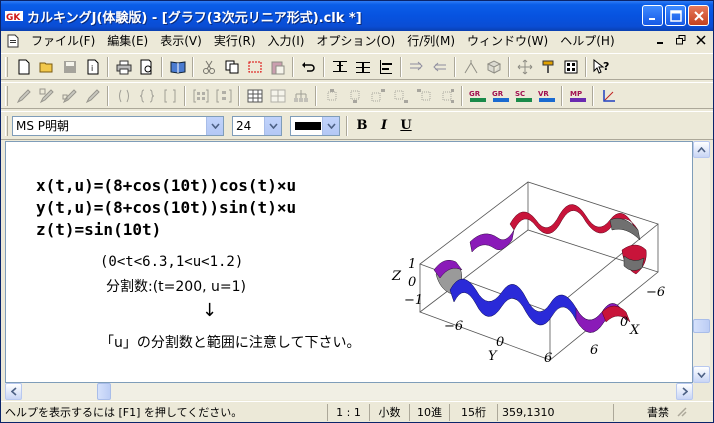  What do you see at coordinates (214, 125) in the screenshot?
I see `font-name-dropdown-button` at bounding box center [214, 125].